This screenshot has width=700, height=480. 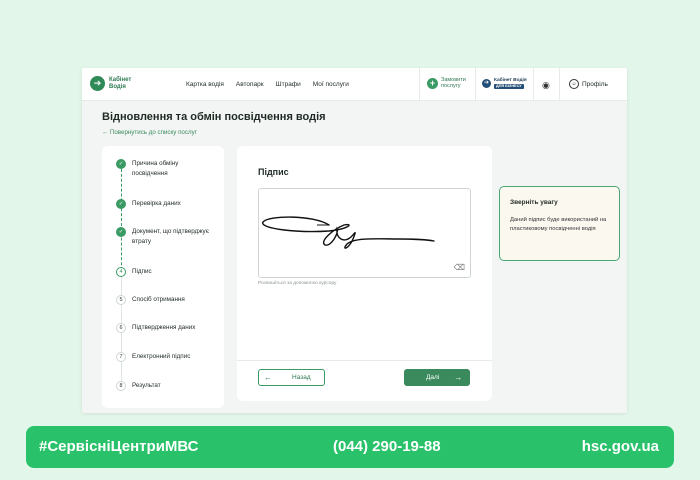 What do you see at coordinates (432, 83) in the screenshot?
I see `plus-icon: +` at bounding box center [432, 83].